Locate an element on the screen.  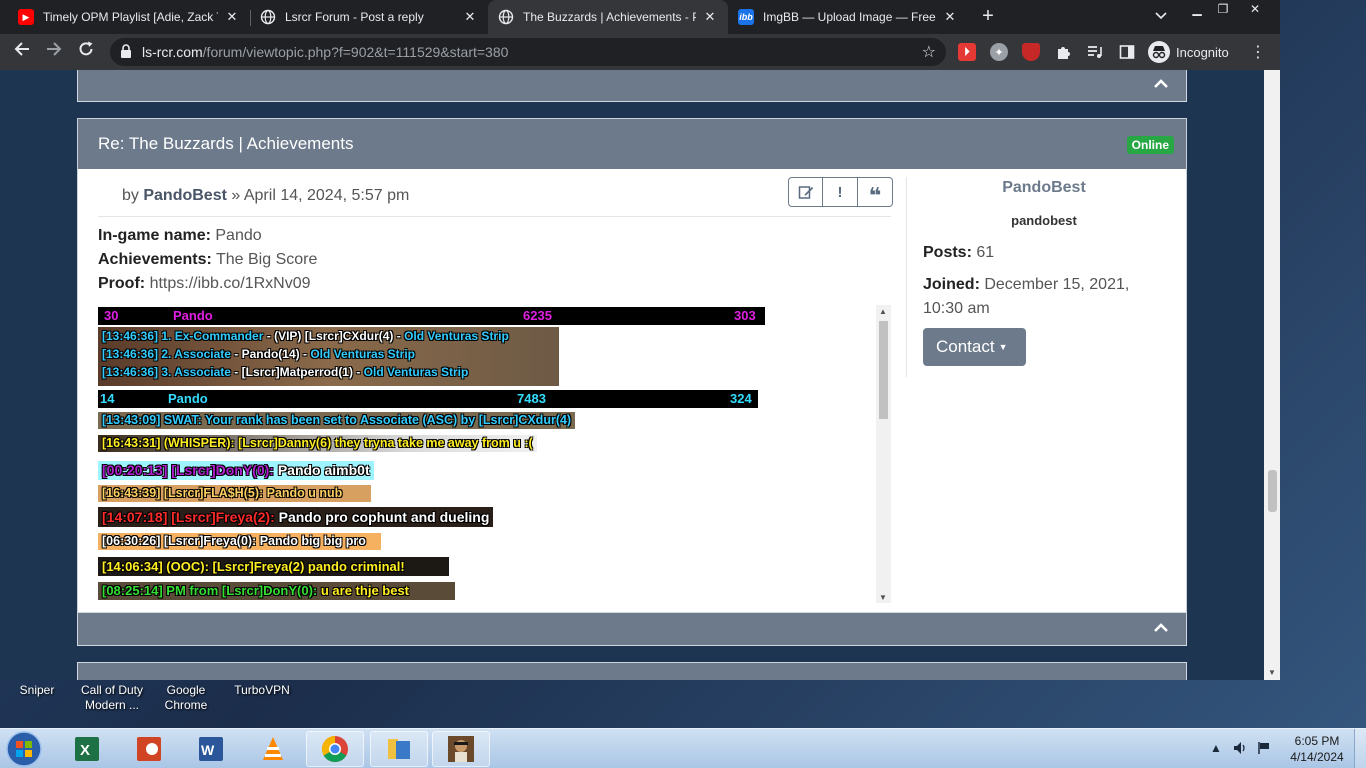
next-post-header is located at coordinates (632, 671).